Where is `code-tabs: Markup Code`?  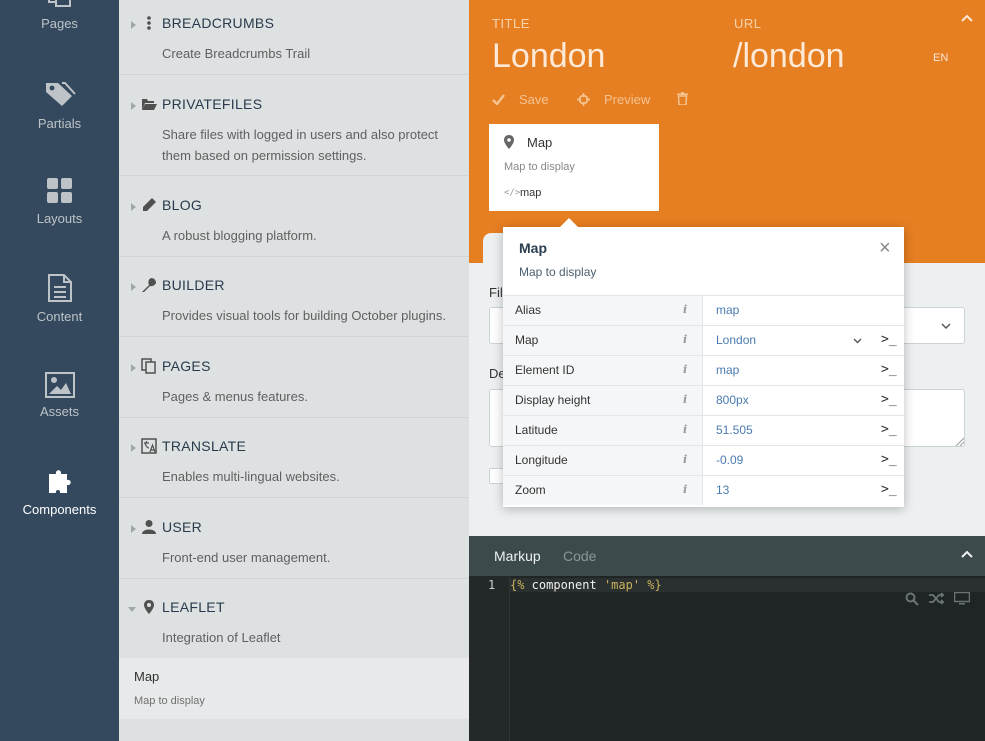 code-tabs: Markup Code is located at coordinates (727, 556).